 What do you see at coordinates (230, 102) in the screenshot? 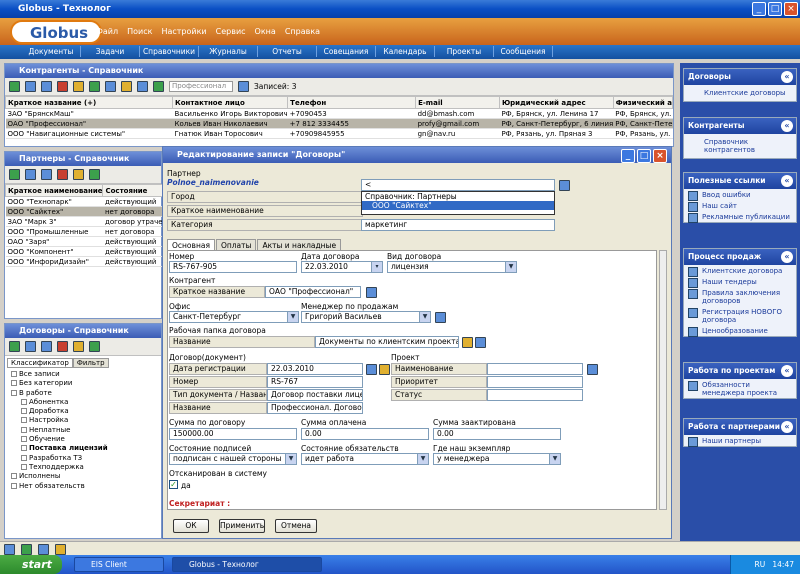
I see `col-contact: Контактное лицо` at bounding box center [230, 102].